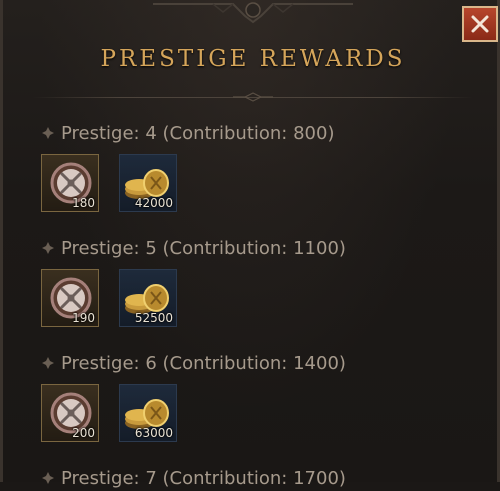  I want to click on prestige-tier: Prestige: 7 (Contribution: 1700), so click(193, 478).